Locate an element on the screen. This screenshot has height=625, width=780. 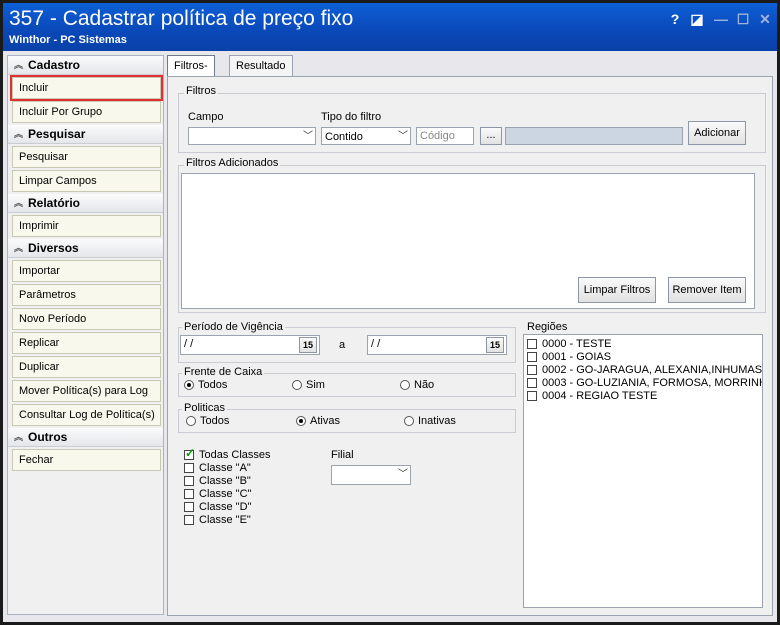
politicas-label: Politicas is located at coordinates (204, 408).